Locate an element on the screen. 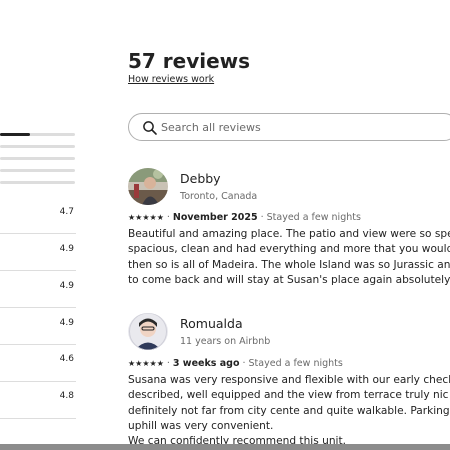 This screenshot has width=450, height=450. review-date: November 2025 is located at coordinates (215, 217).